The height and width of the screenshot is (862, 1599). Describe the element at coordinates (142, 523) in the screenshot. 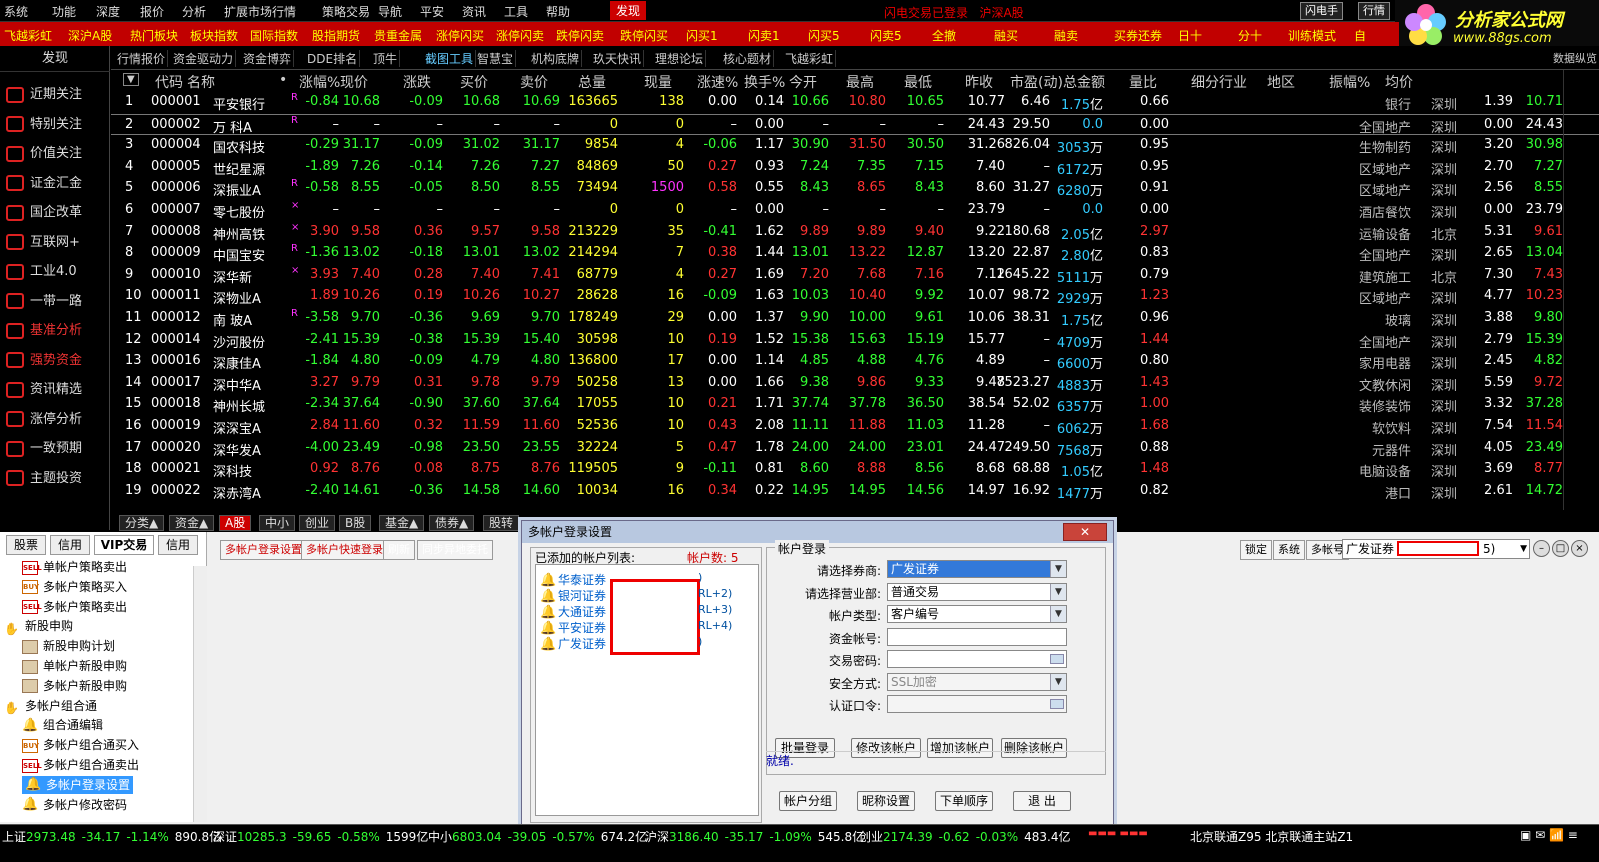

I see `market-tab-0: 分类▲` at that location.